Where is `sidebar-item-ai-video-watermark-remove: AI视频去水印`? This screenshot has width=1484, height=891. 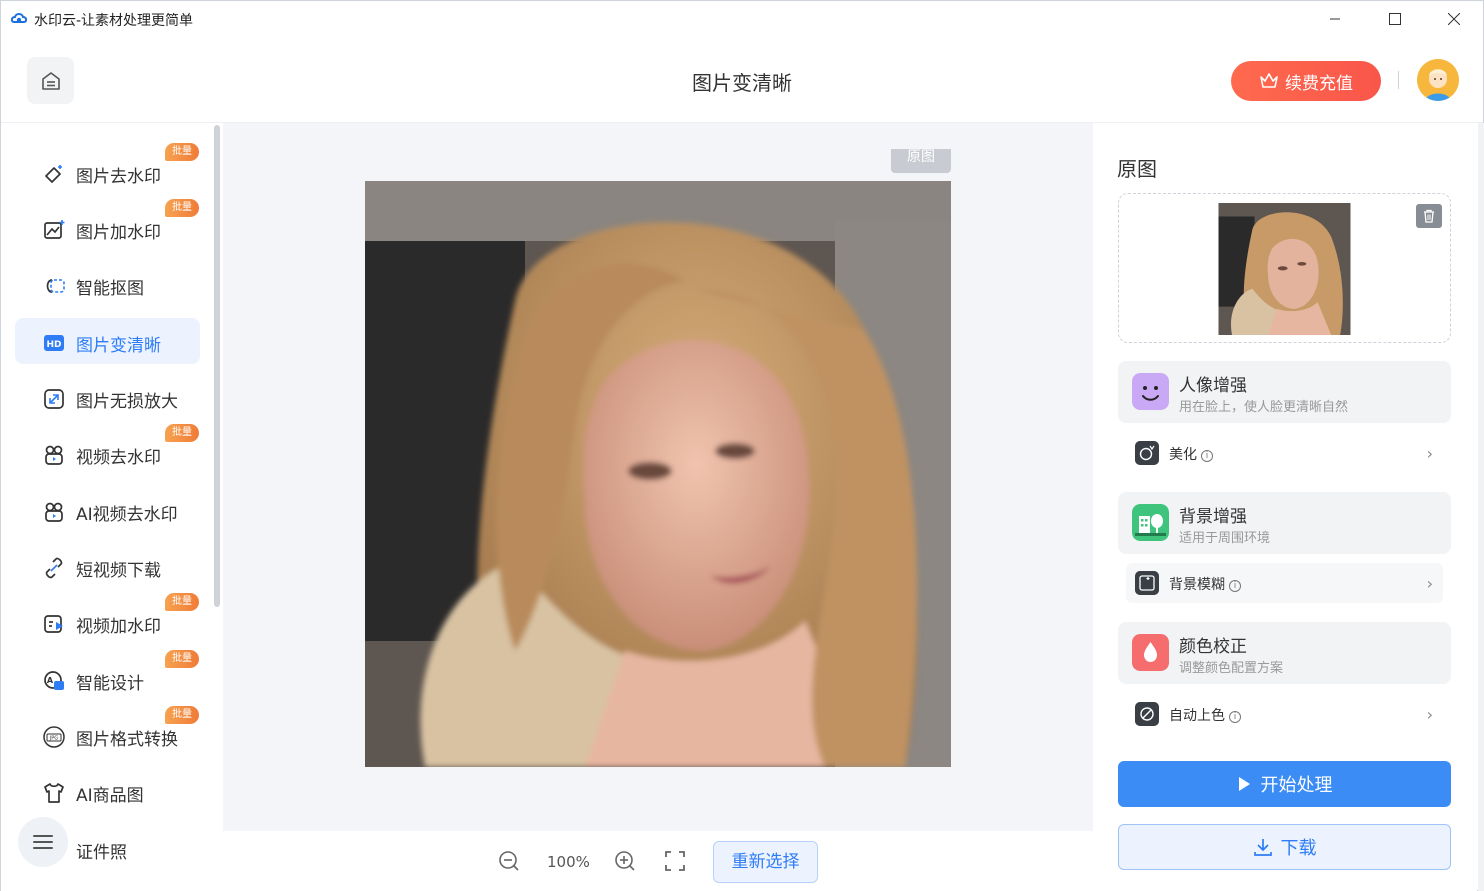 sidebar-item-ai-video-watermark-remove: AI视频去水印 is located at coordinates (107, 510).